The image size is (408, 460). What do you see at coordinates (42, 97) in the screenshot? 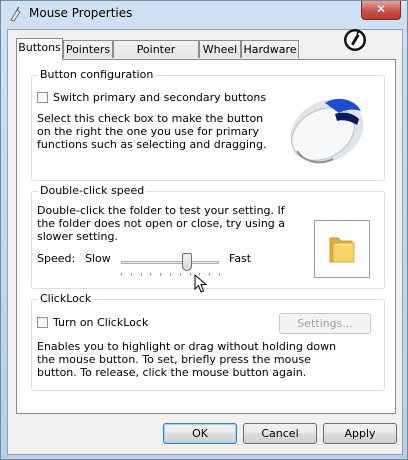
I see `switch-buttons-checkbox` at bounding box center [42, 97].